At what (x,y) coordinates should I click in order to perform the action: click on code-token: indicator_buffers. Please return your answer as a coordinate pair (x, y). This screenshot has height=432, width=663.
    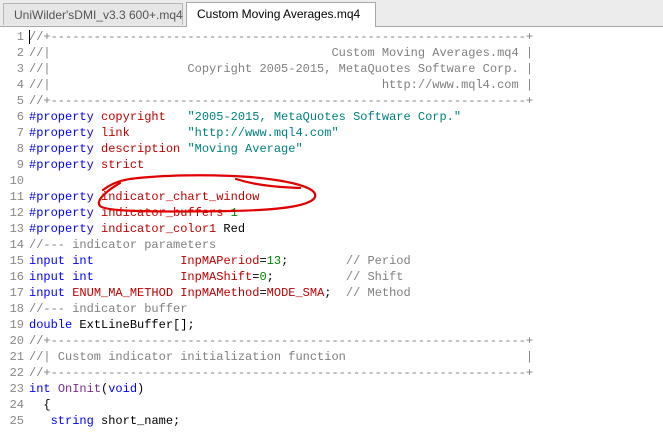
    Looking at the image, I should click on (162, 213).